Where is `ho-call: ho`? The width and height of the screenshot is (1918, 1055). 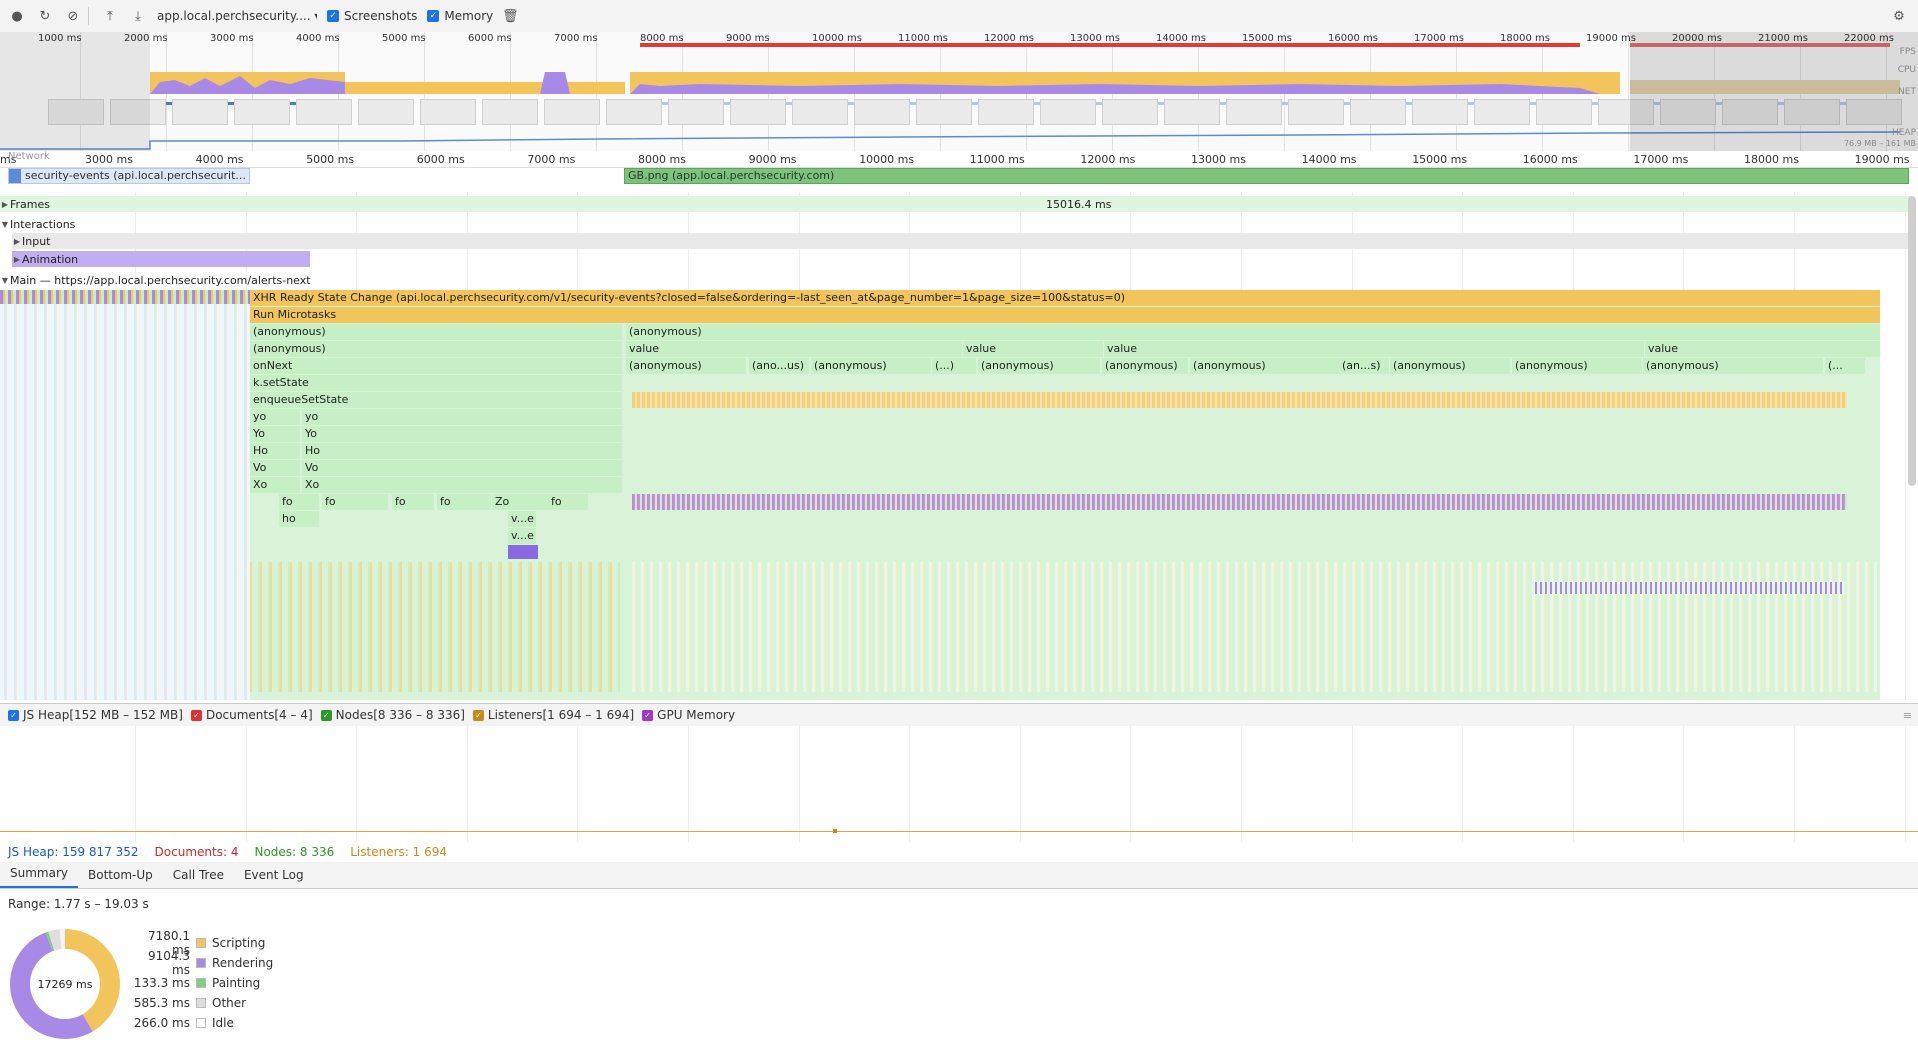 ho-call: ho is located at coordinates (299, 519).